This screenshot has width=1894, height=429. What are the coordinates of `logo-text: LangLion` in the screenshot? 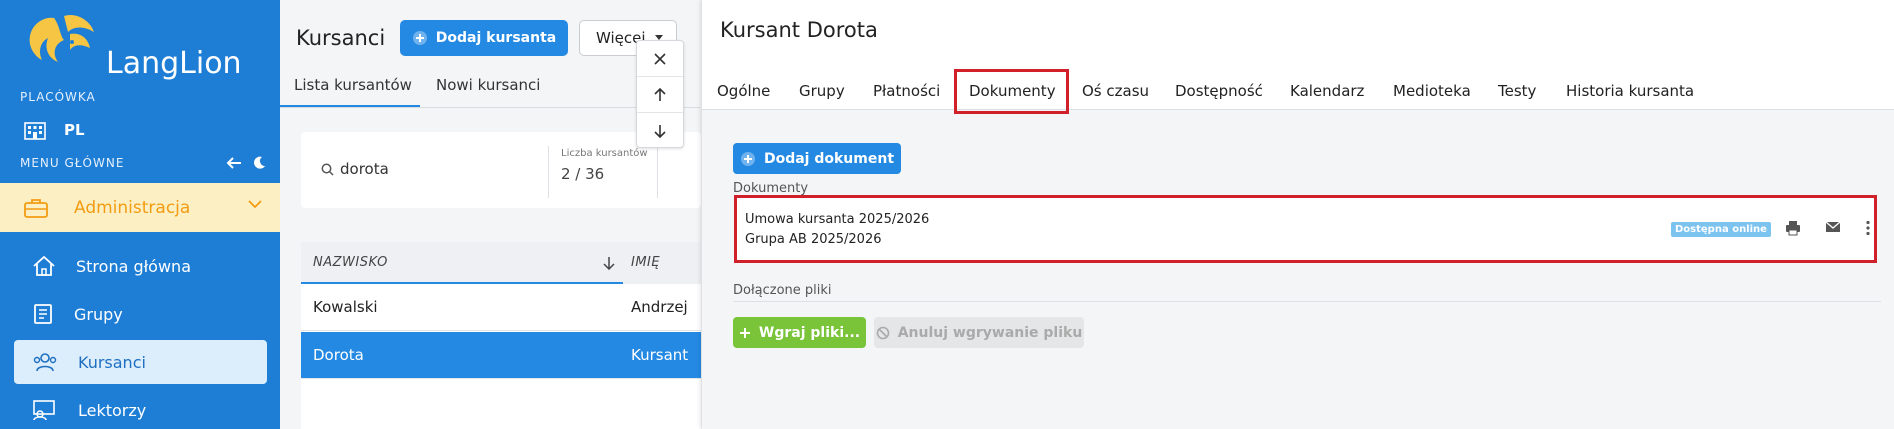 It's located at (174, 63).